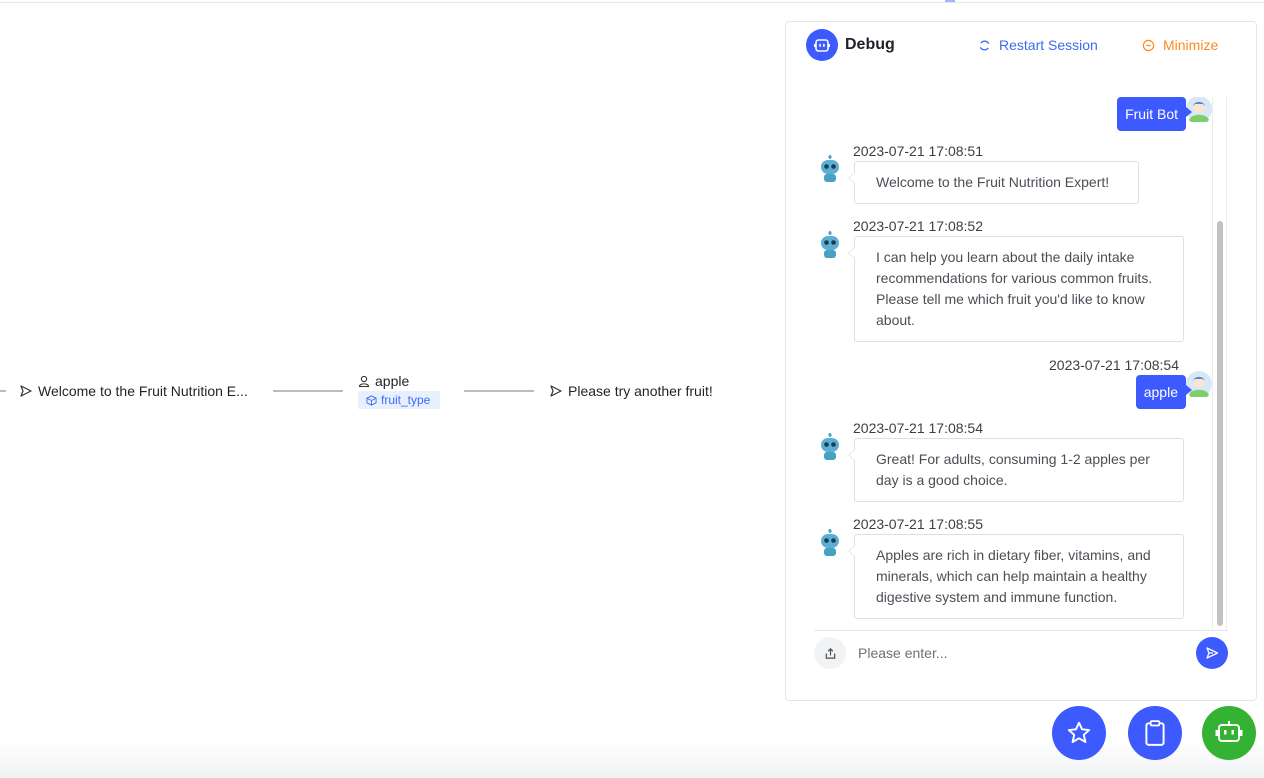 The height and width of the screenshot is (778, 1264). I want to click on robot-avatar-icon, so click(822, 45).